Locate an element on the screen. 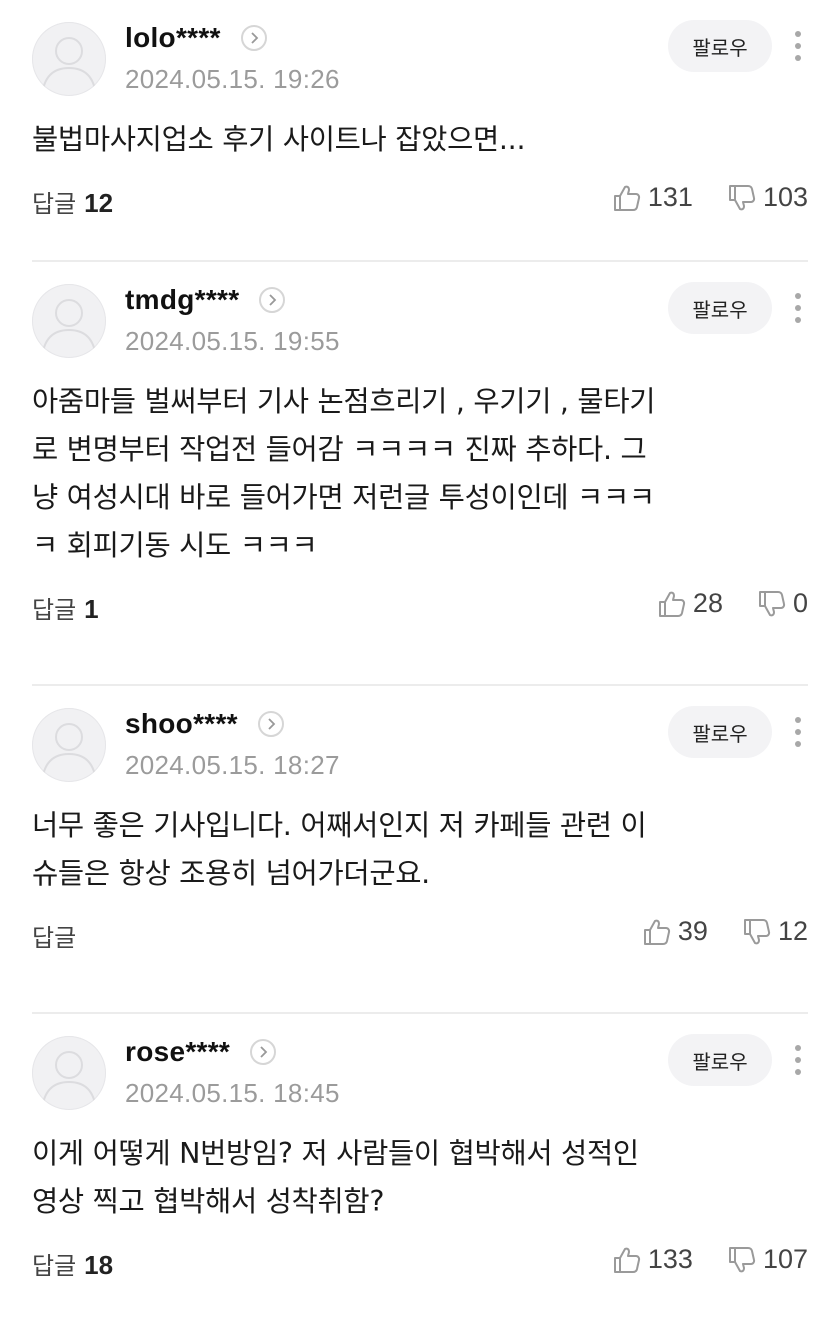 The height and width of the screenshot is (1336, 840). reply-button: 답글 18 is located at coordinates (72, 1263).